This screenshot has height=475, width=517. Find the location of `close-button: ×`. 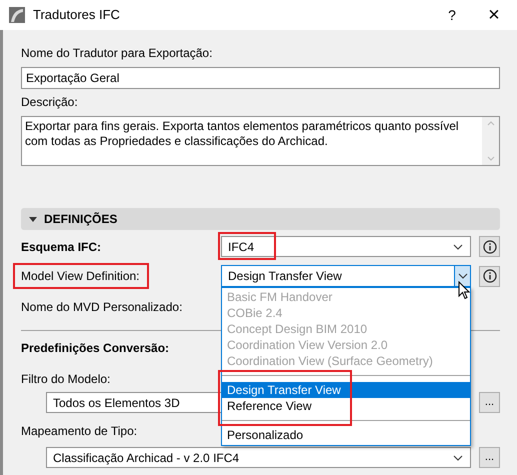

close-button: × is located at coordinates (494, 15).